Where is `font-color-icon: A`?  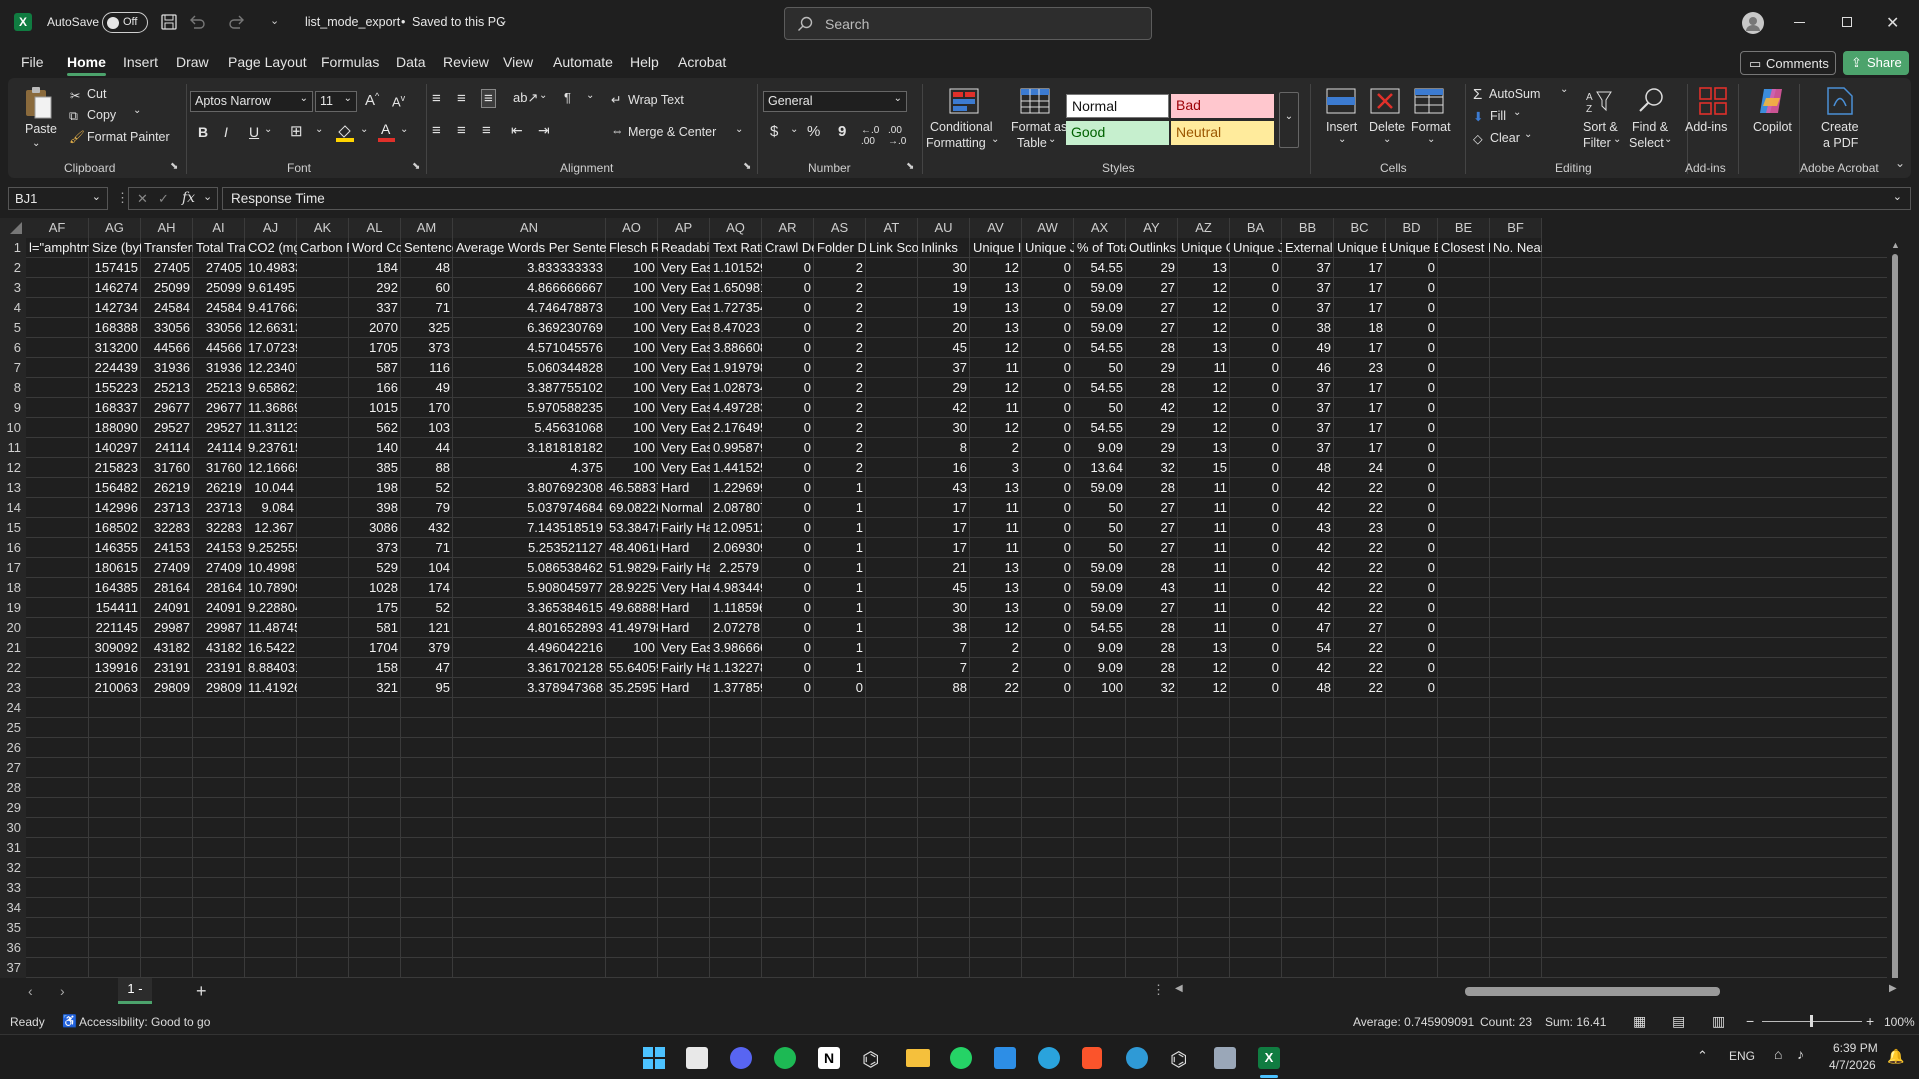 font-color-icon: A is located at coordinates (387, 131).